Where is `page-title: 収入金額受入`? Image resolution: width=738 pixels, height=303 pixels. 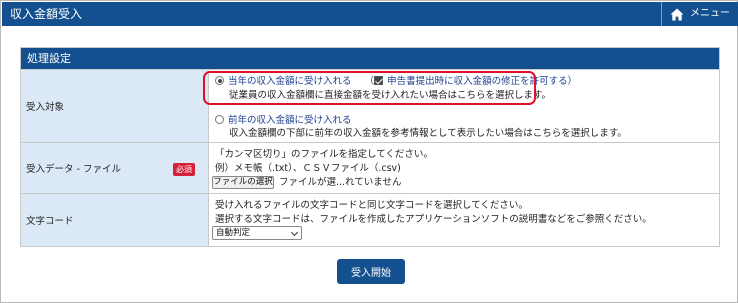 page-title: 収入金額受入 is located at coordinates (46, 14).